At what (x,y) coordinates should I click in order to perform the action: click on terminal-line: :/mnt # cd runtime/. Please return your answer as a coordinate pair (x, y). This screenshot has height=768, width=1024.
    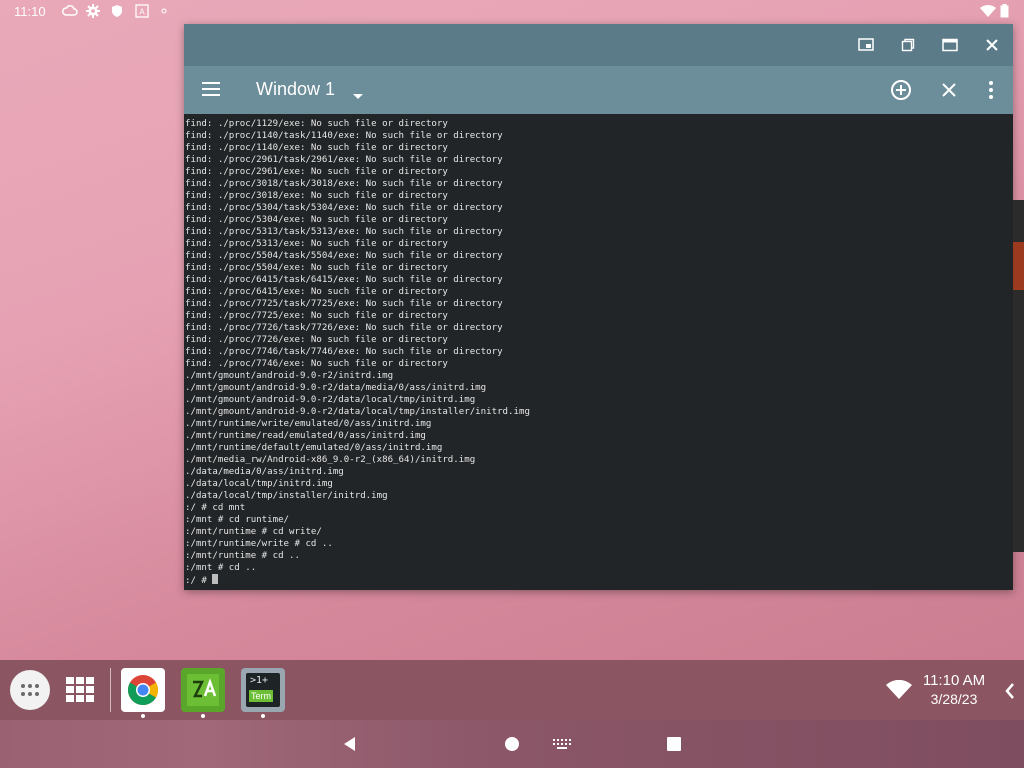
    Looking at the image, I should click on (599, 520).